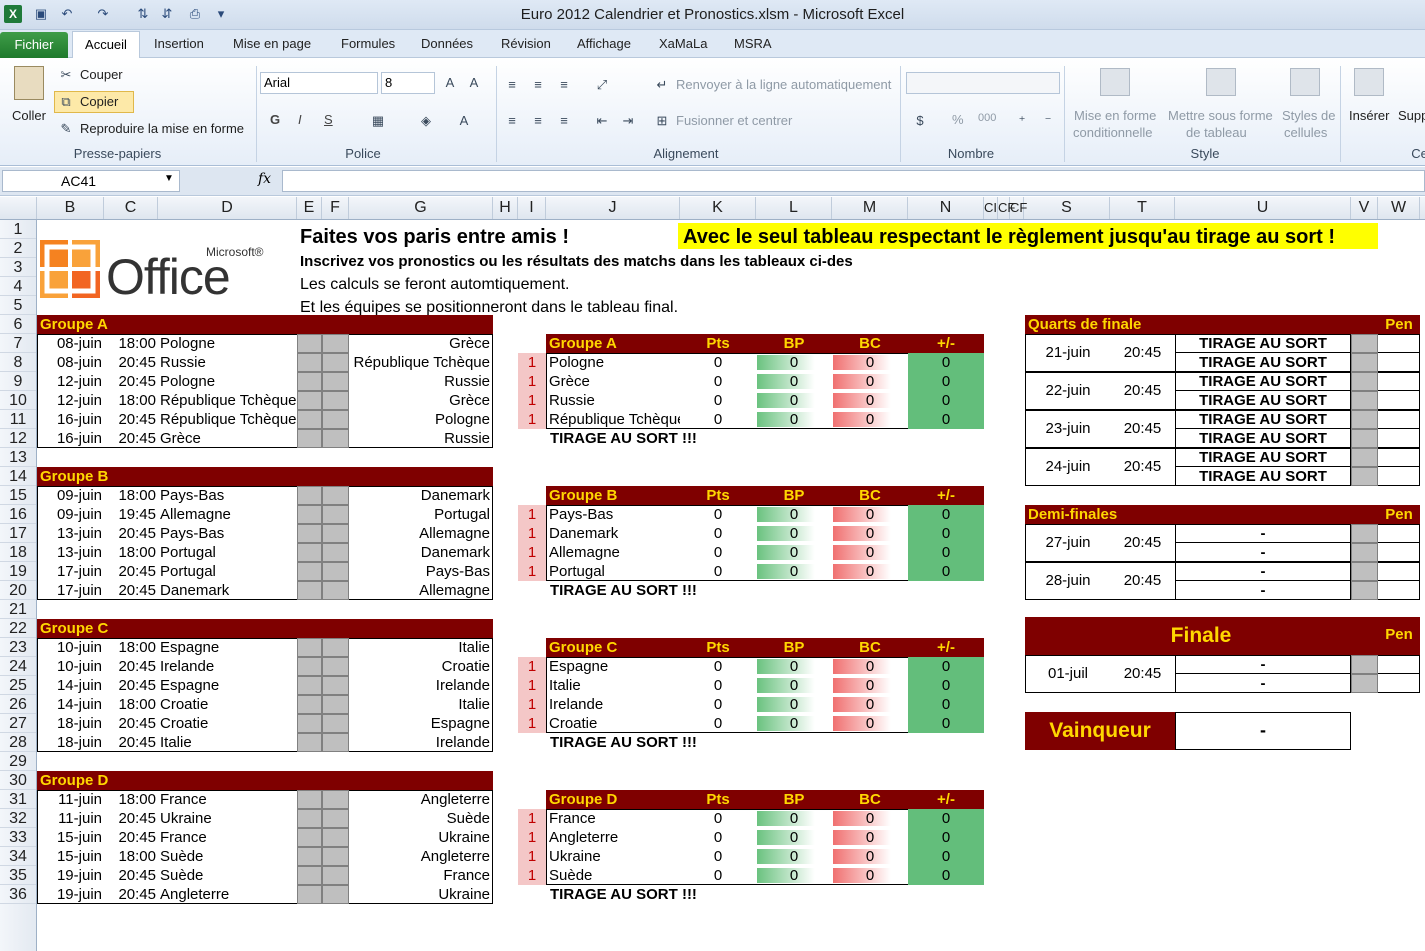 This screenshot has height=951, width=1425. I want to click on home-team: Danemark, so click(195, 590).